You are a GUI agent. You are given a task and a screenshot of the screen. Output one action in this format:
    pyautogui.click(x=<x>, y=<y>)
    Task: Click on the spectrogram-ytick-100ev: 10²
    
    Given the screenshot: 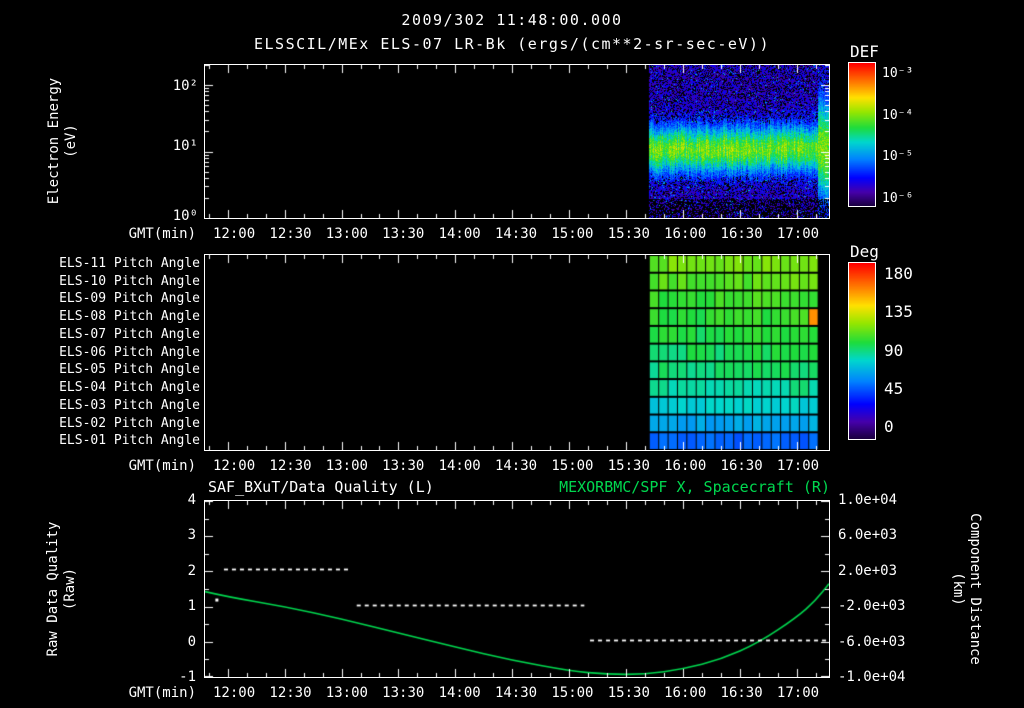 What is the action you would take?
    pyautogui.click(x=185, y=86)
    